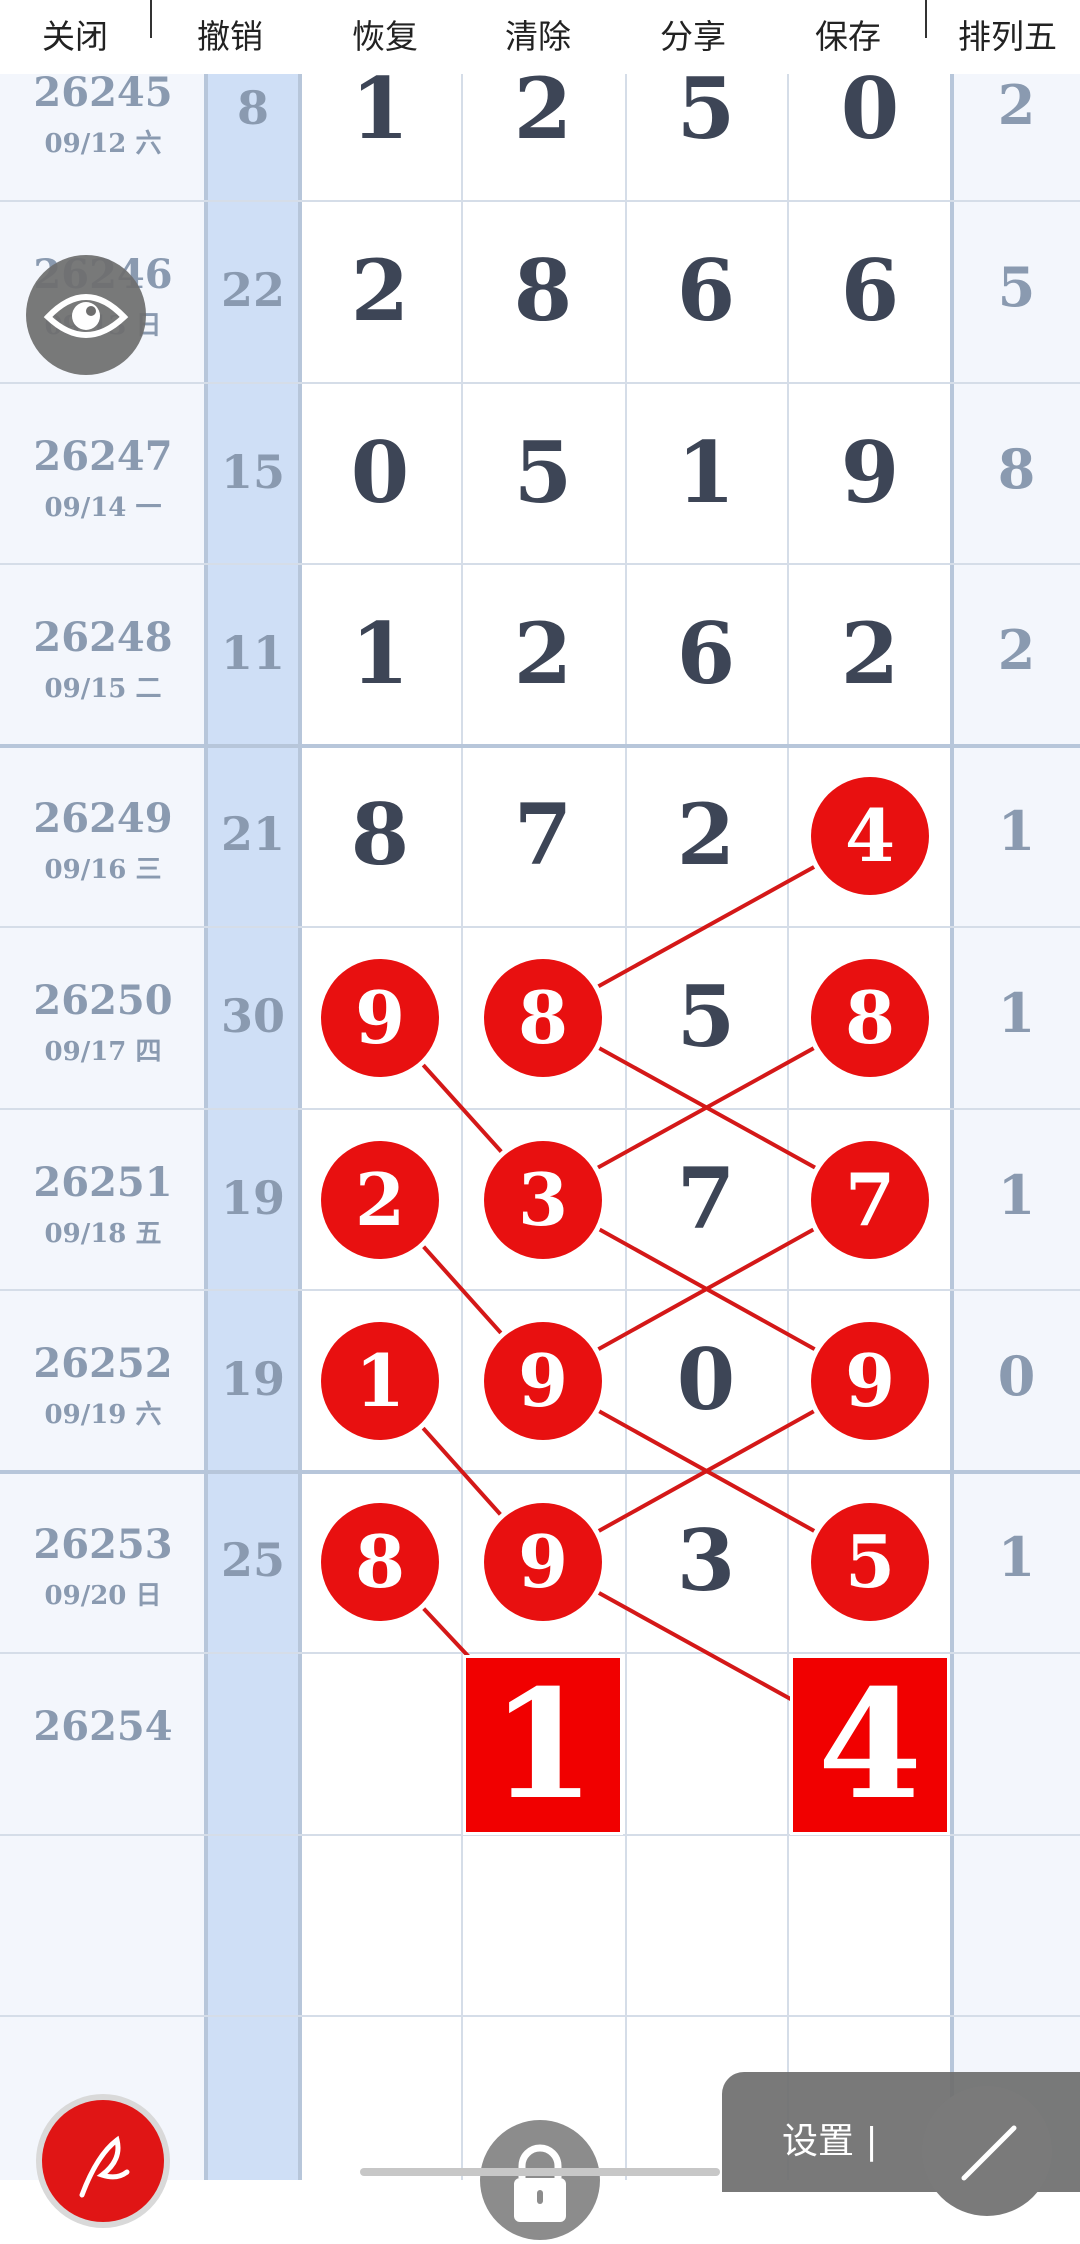 The height and width of the screenshot is (2244, 1080). Describe the element at coordinates (1016, 1376) in the screenshot. I see `tail-value: 0` at that location.